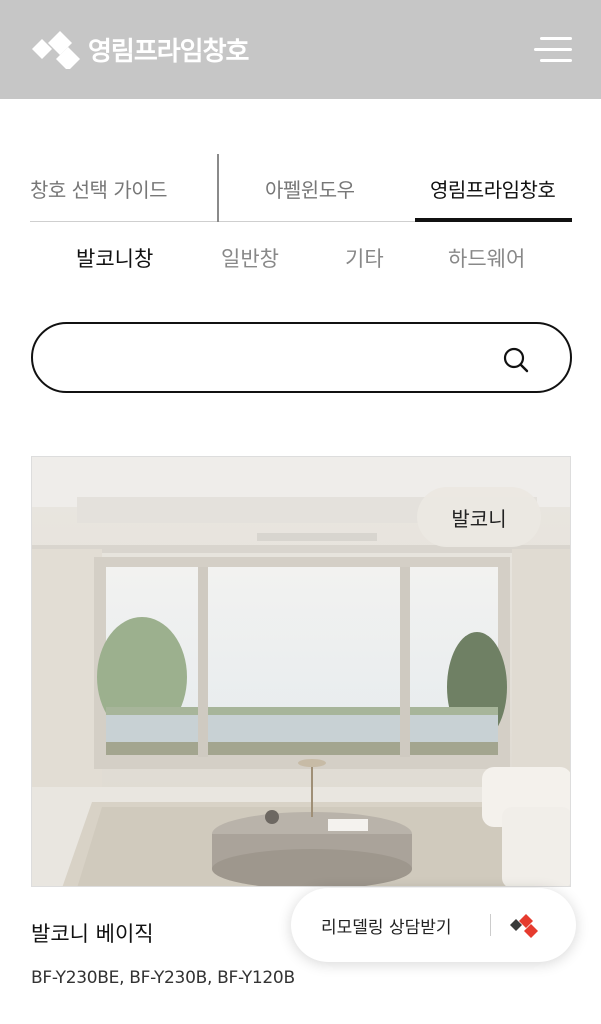 The height and width of the screenshot is (1024, 601). I want to click on subnav-item-general: 일반창, so click(250, 258).